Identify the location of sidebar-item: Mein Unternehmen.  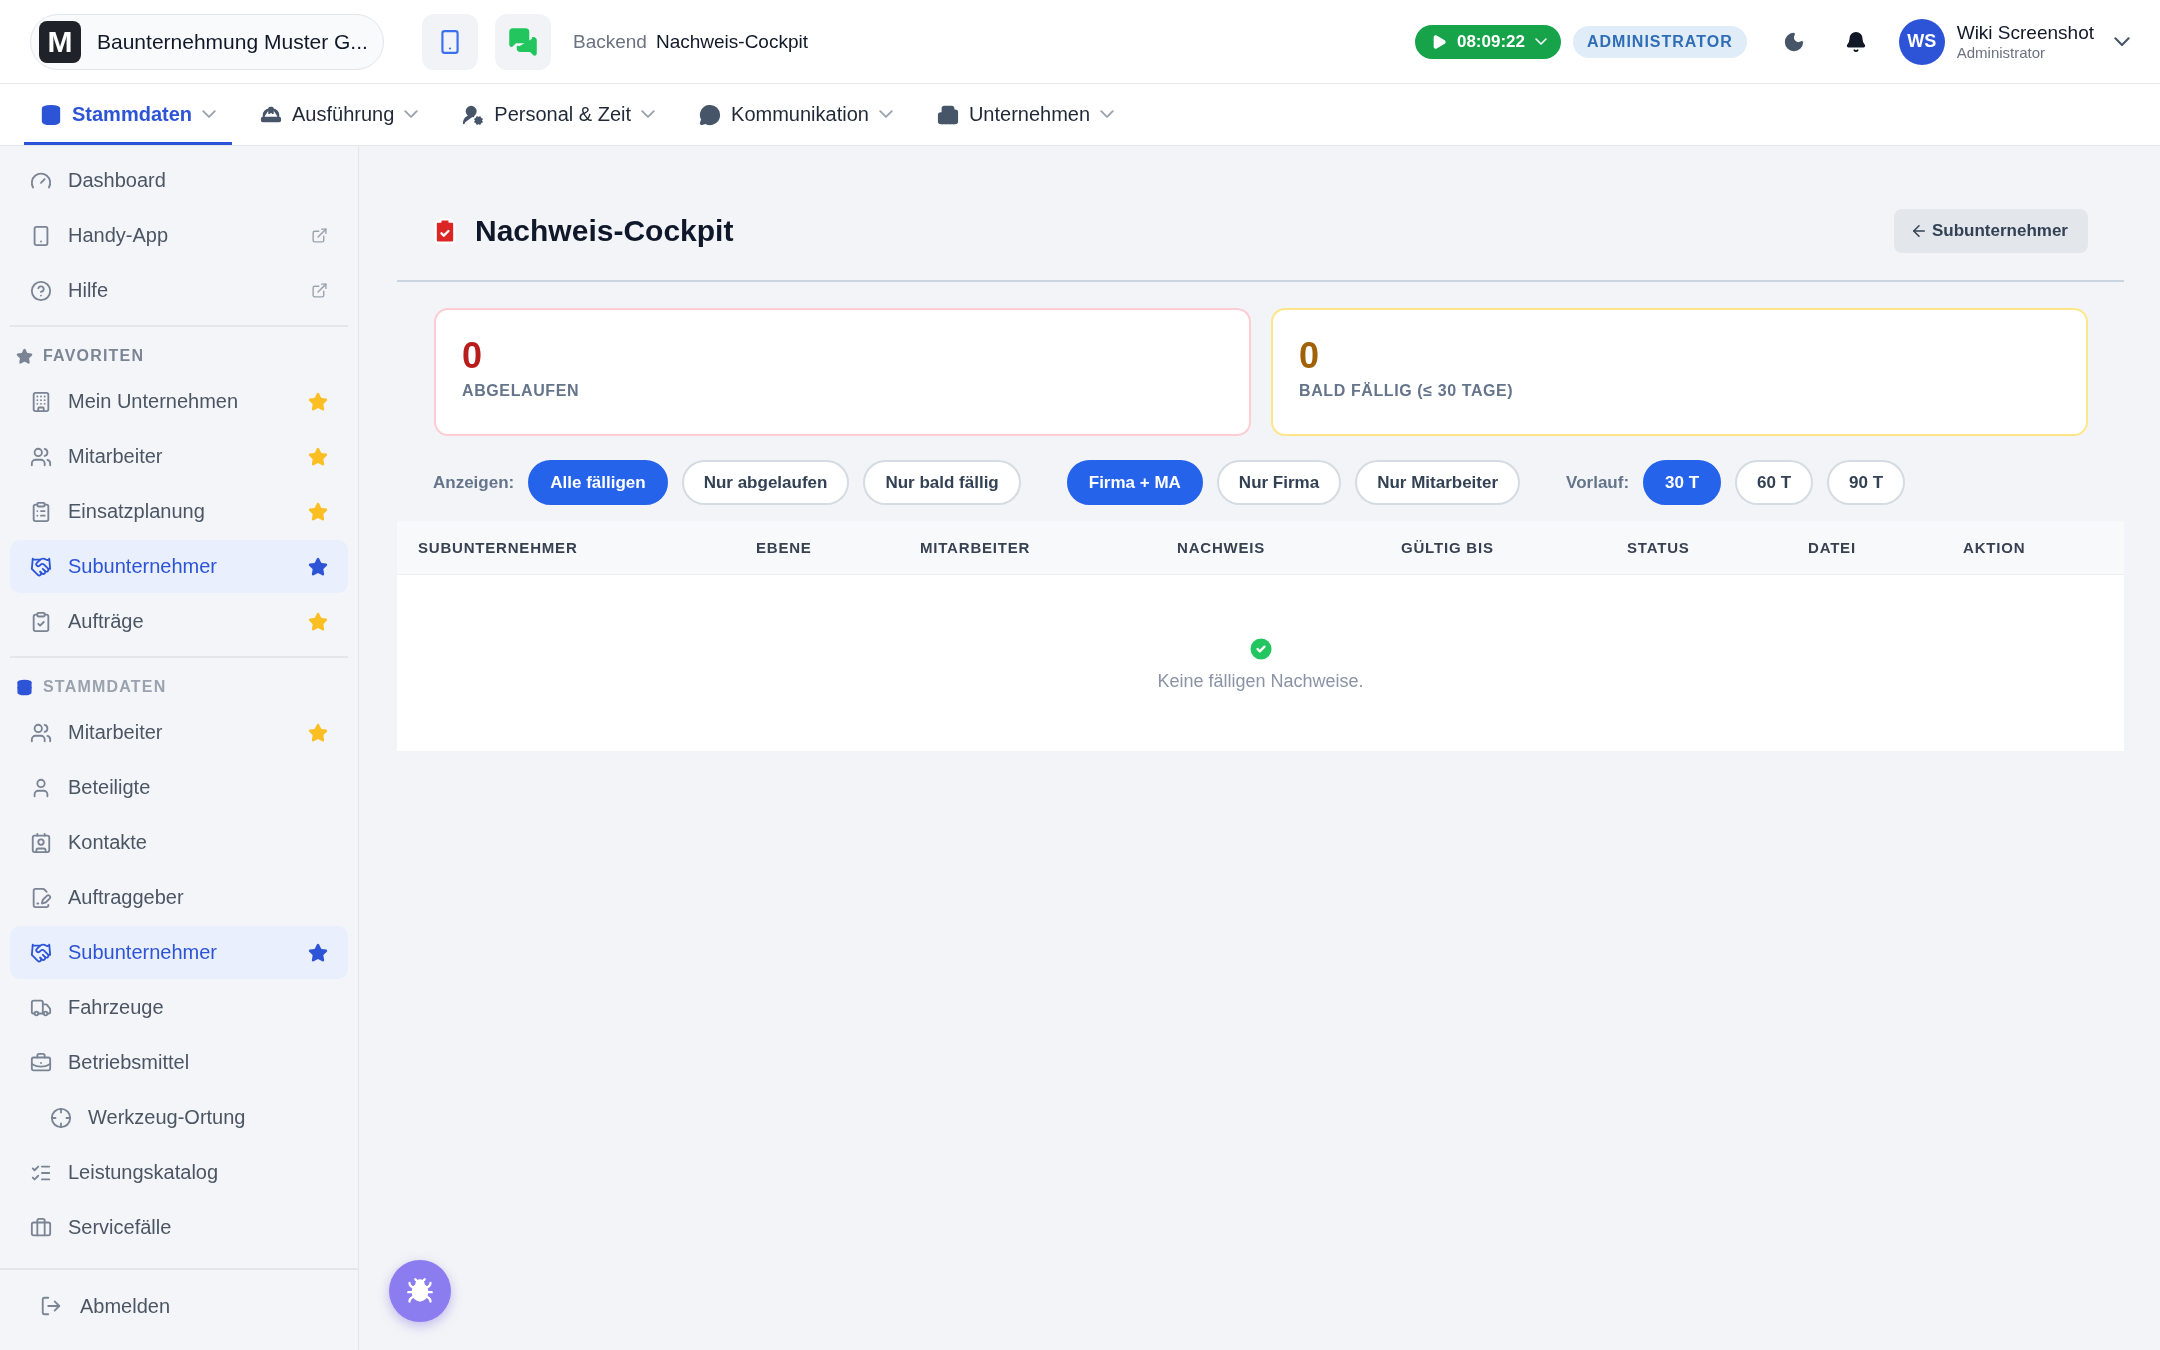
(179, 401).